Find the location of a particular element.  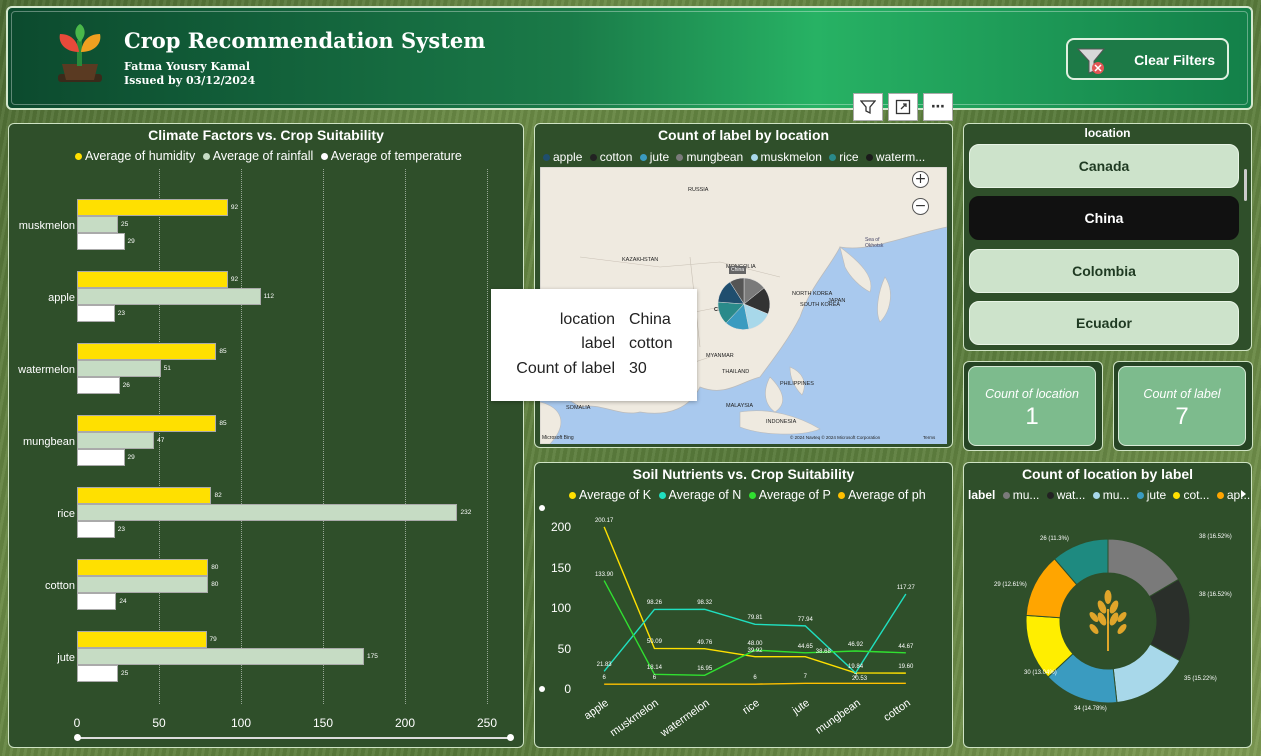

slicer-title: location is located at coordinates (1107, 133).